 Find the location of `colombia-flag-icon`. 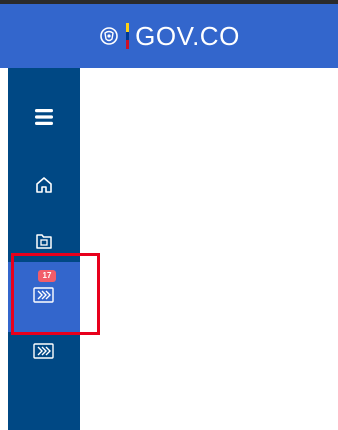

colombia-flag-icon is located at coordinates (128, 36).